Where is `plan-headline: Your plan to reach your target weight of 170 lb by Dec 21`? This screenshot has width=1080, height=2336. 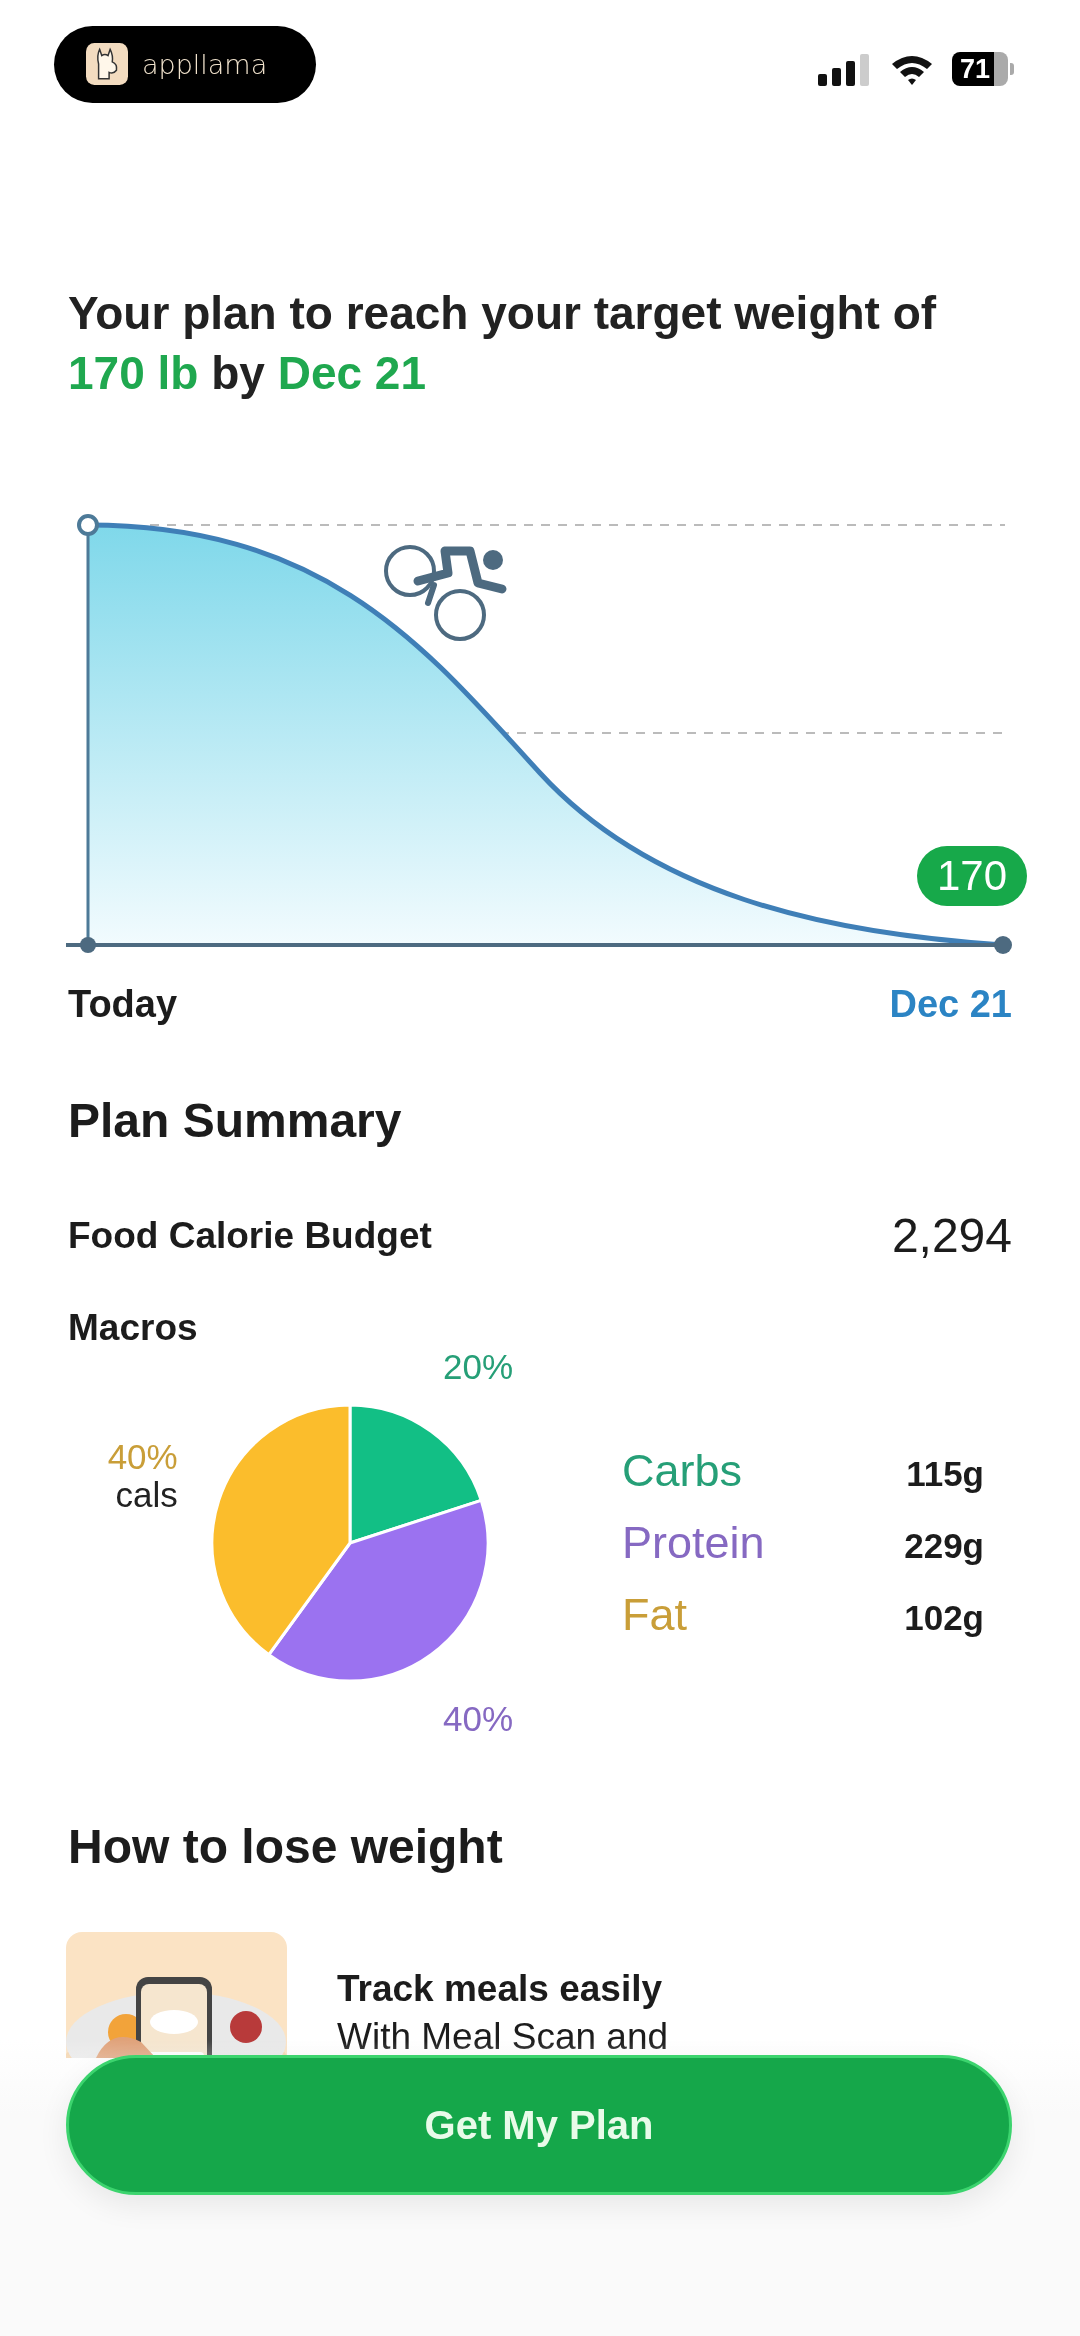
plan-headline: Your plan to reach your target weight of 170 lb by Dec 21 is located at coordinates (503, 343).